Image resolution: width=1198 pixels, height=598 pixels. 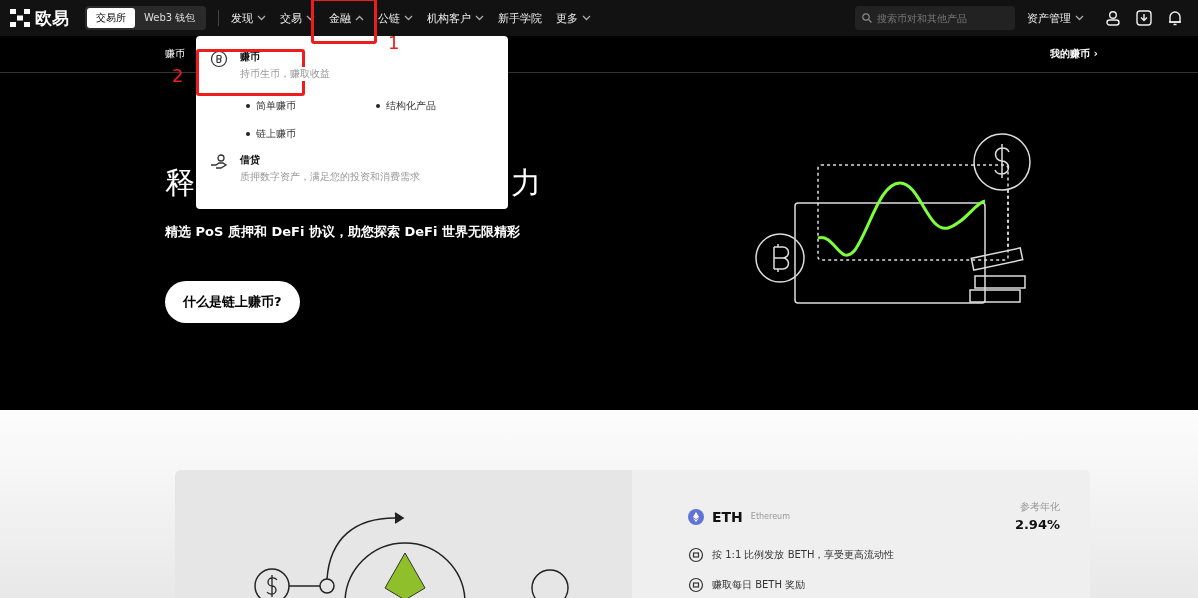 What do you see at coordinates (347, 18) in the screenshot?
I see `nav-item: 金融` at bounding box center [347, 18].